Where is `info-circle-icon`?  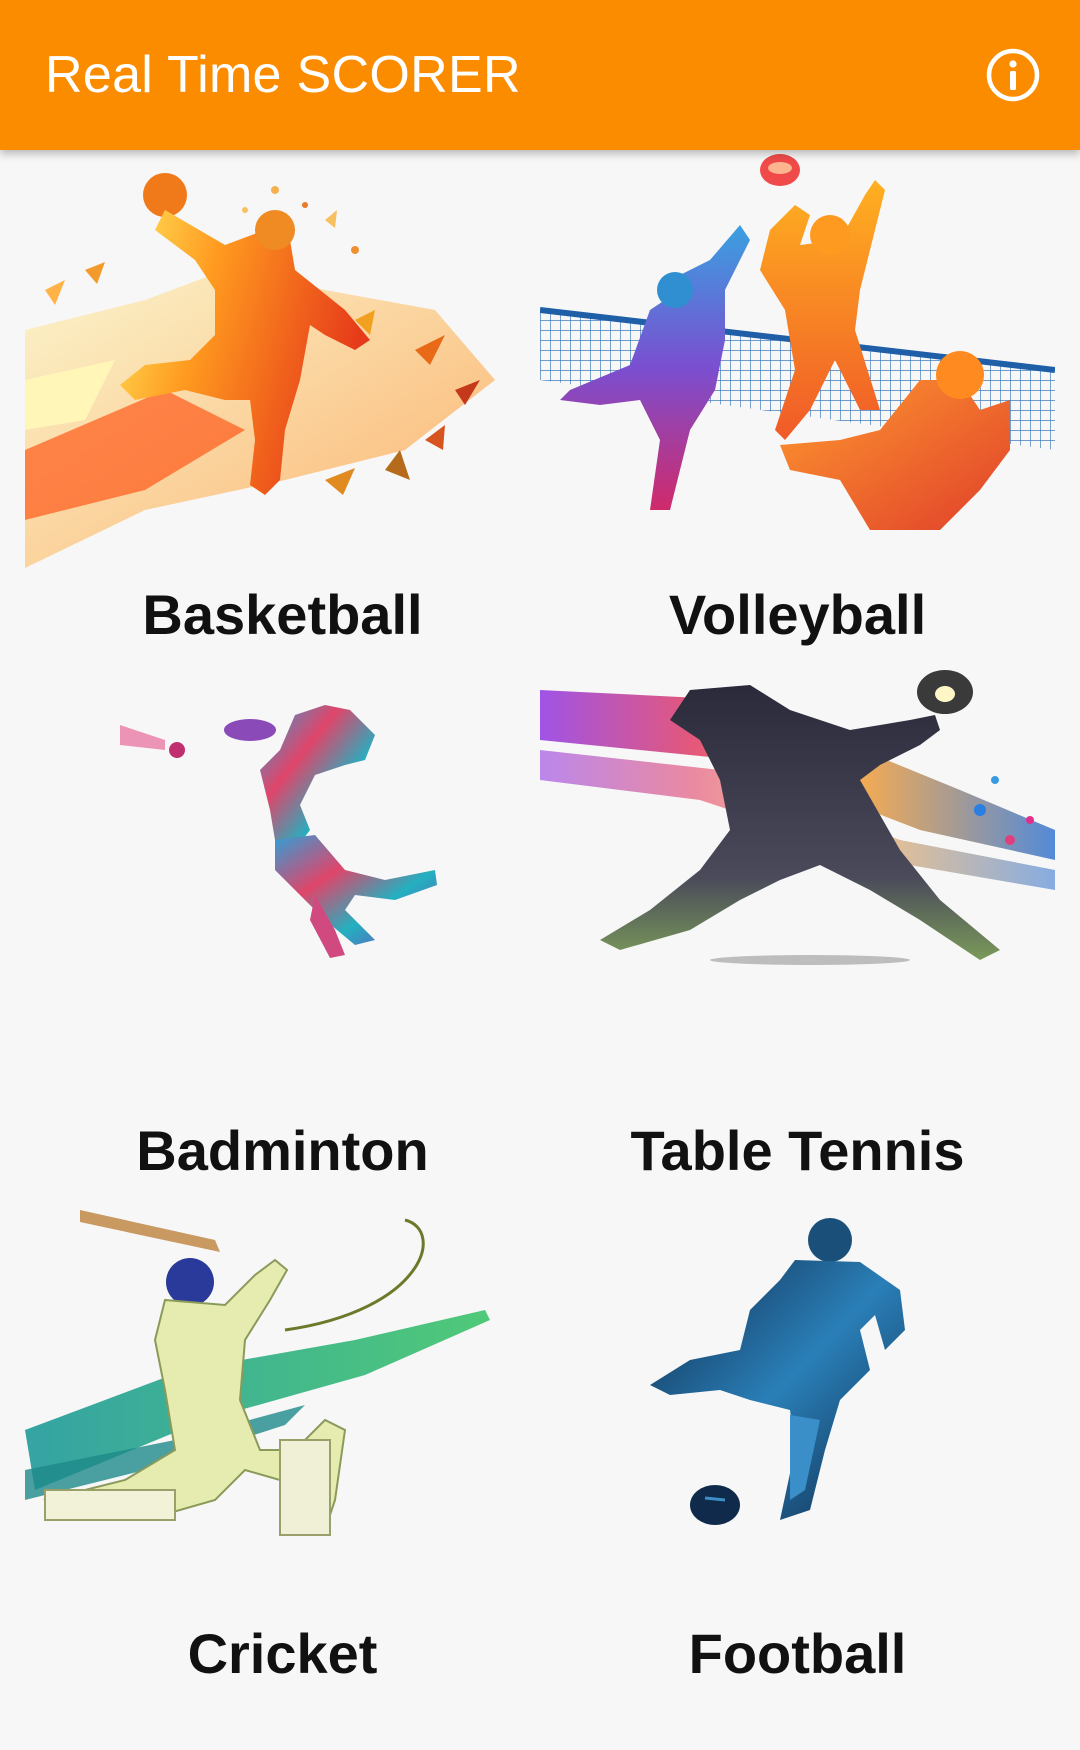
info-circle-icon is located at coordinates (1013, 75).